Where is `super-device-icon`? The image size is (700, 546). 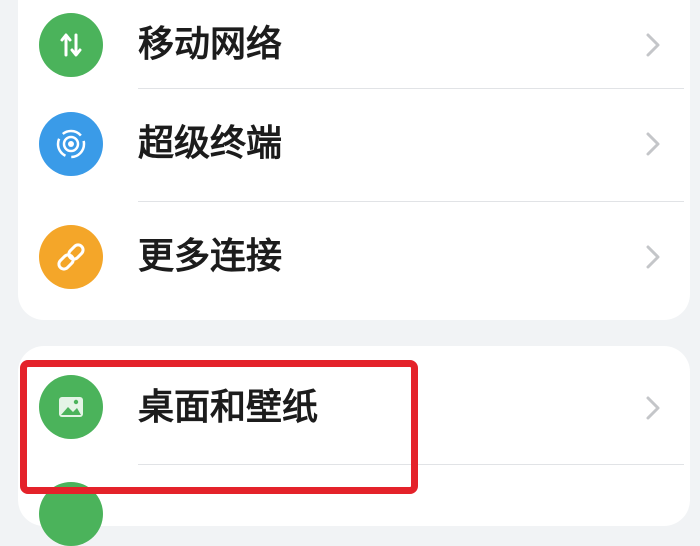 super-device-icon is located at coordinates (71, 144).